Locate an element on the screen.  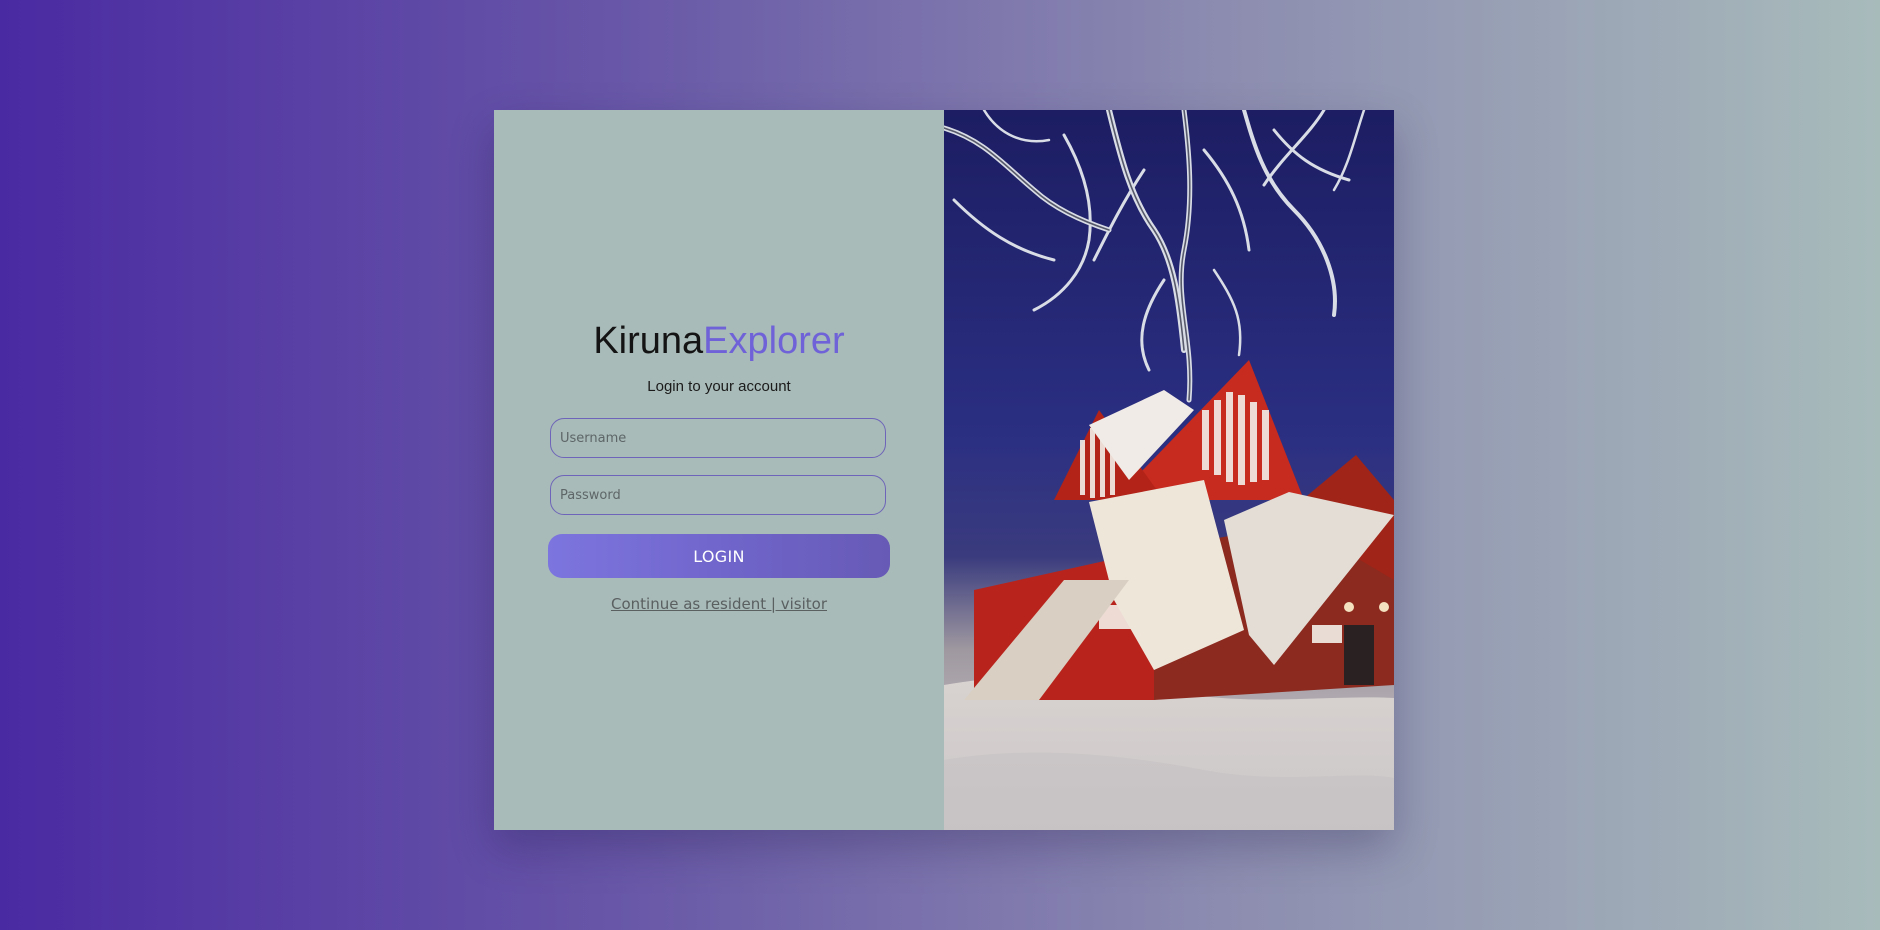
church-door is located at coordinates (1359, 655).